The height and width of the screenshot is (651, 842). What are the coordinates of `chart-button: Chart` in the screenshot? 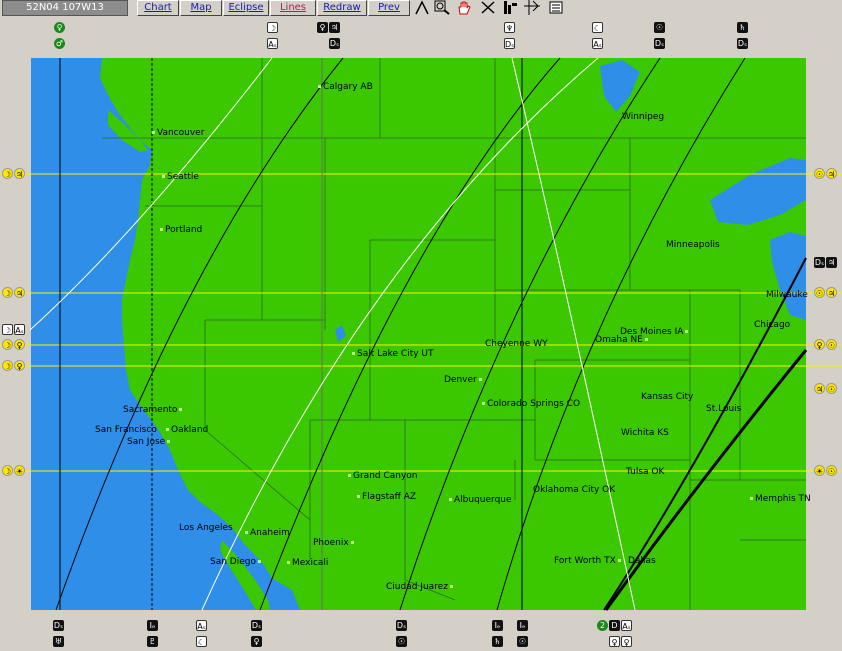 It's located at (158, 8).